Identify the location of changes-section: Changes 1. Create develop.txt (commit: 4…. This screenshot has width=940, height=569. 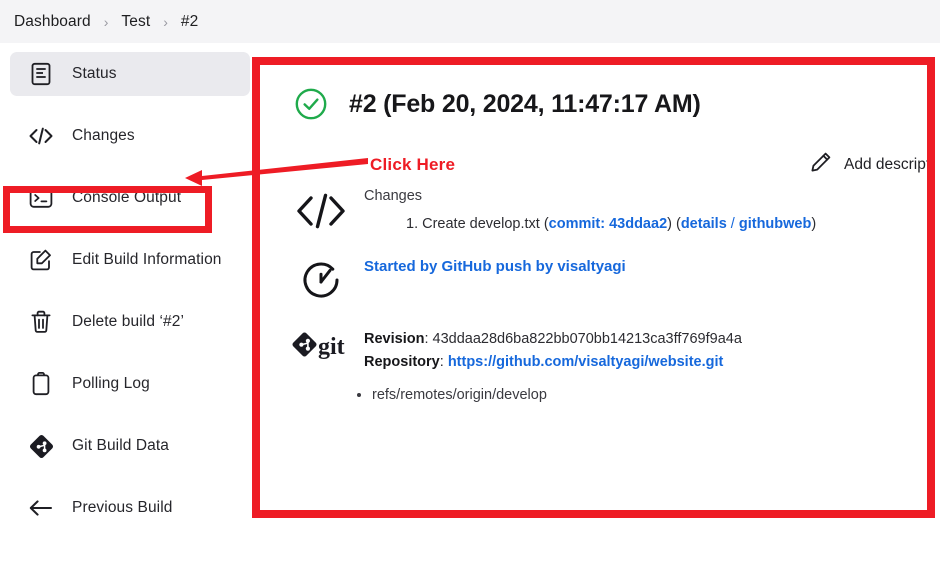
(607, 210).